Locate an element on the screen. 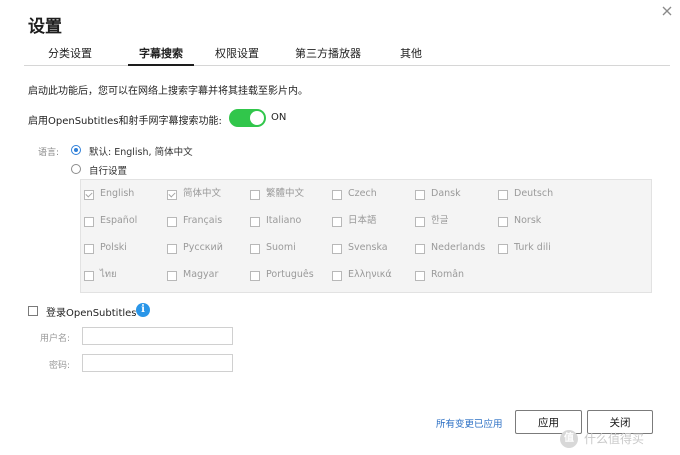  watermark-text: 什么值得买 is located at coordinates (614, 439).